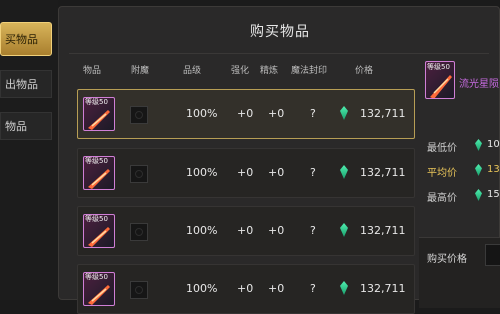 The width and height of the screenshot is (500, 314). Describe the element at coordinates (140, 71) in the screenshot. I see `col-header-enchant: 附魔` at that location.